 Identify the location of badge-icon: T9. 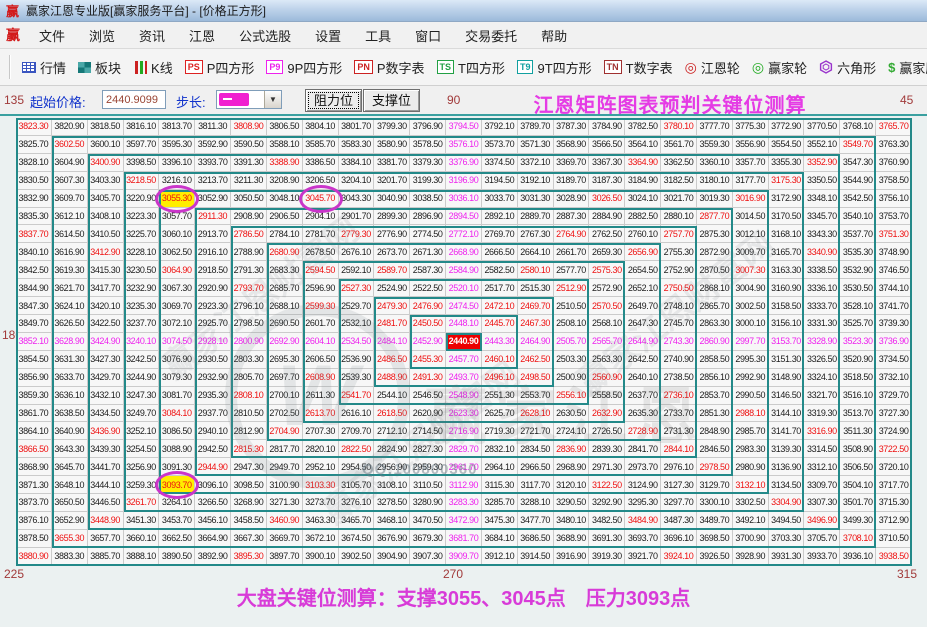
(525, 67).